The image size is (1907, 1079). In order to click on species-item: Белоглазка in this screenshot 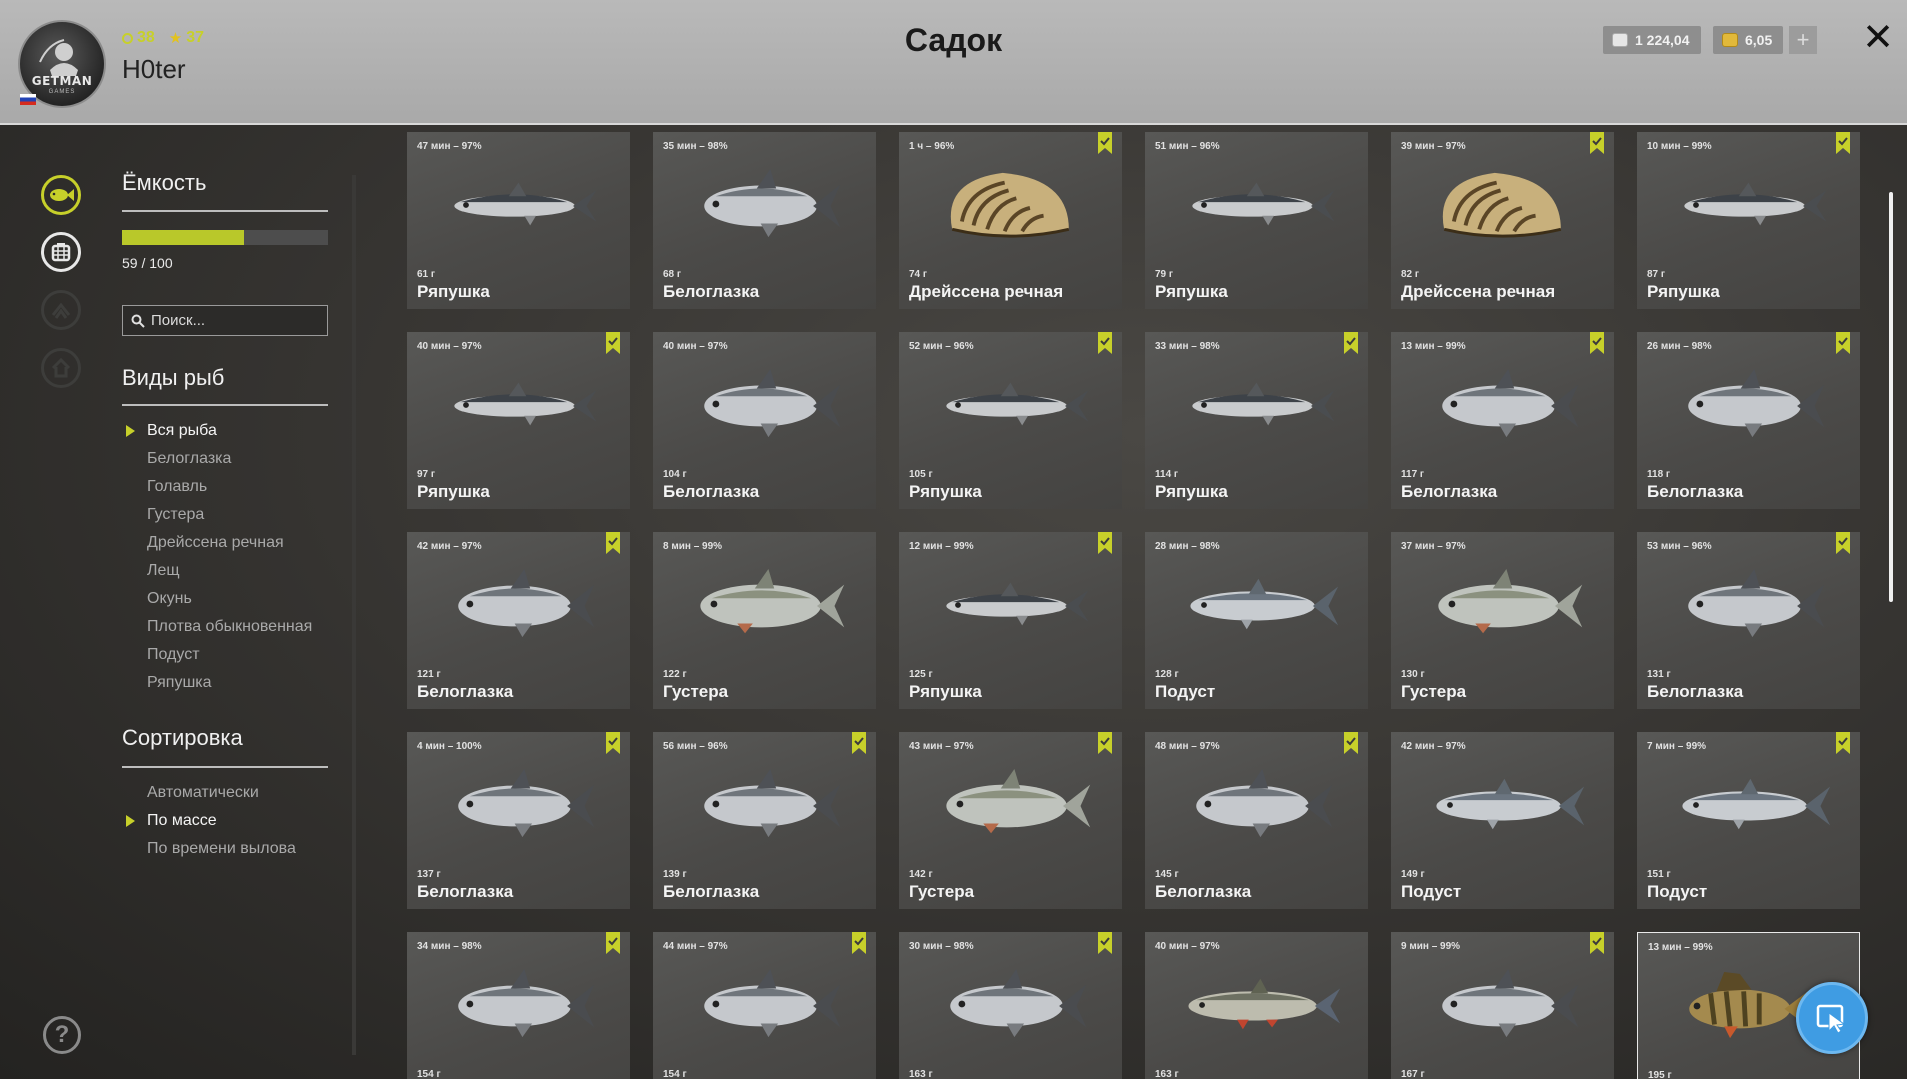, I will do `click(217, 459)`.